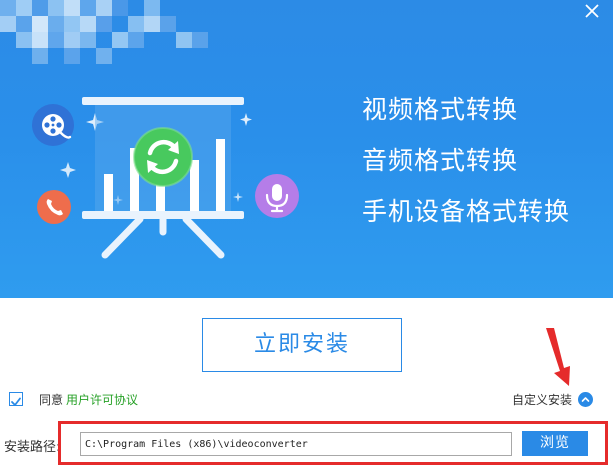 This screenshot has height=469, width=613. Describe the element at coordinates (53, 125) in the screenshot. I see `film-reel-icon` at that location.